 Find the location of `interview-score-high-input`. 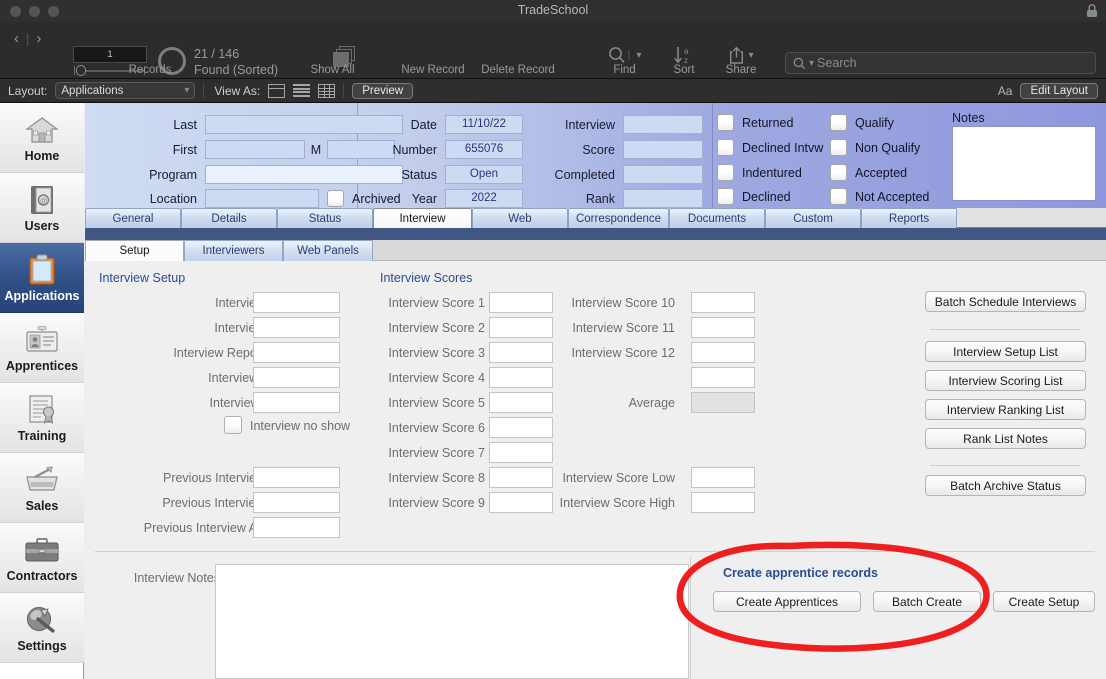

interview-score-high-input is located at coordinates (723, 502).